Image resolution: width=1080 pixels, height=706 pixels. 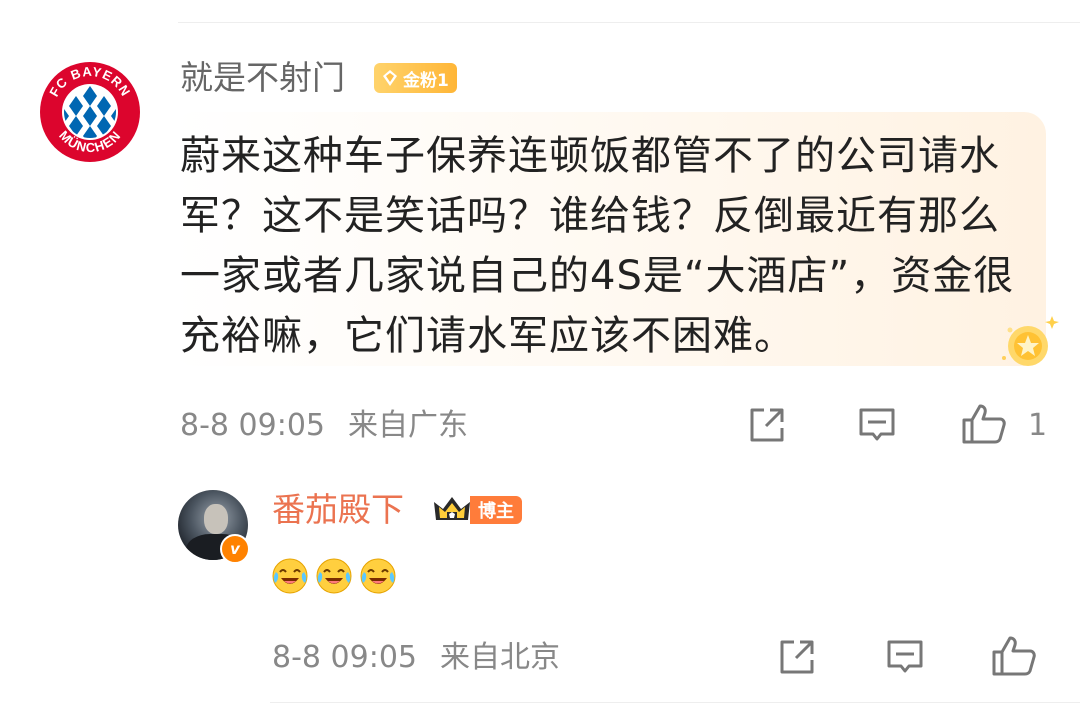 What do you see at coordinates (629, 22) in the screenshot?
I see `top-divider` at bounding box center [629, 22].